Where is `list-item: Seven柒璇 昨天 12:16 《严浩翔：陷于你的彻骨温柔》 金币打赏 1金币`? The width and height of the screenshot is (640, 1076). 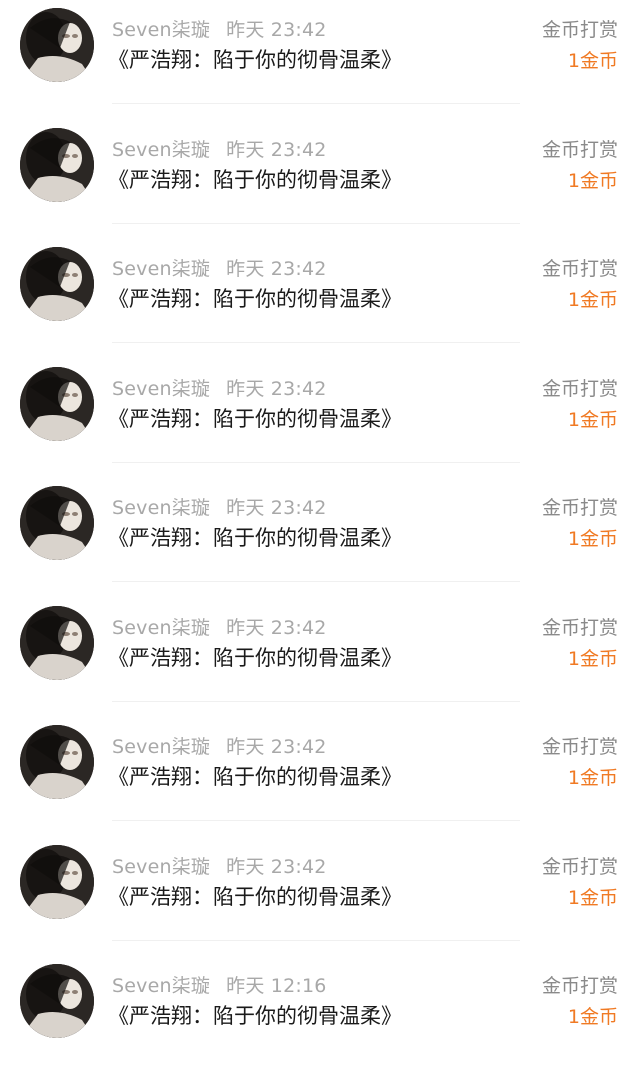 list-item: Seven柒璇 昨天 12:16 《严浩翔：陷于你的彻骨温柔》 金币打赏 1金币 is located at coordinates (320, 1016).